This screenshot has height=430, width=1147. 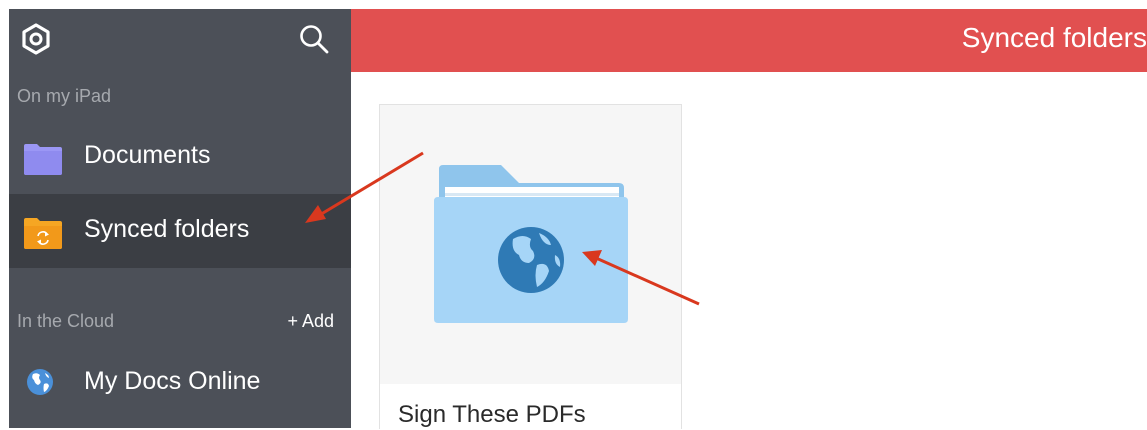 I want to click on sidebar-item-label: Synced folders, so click(x=167, y=229).